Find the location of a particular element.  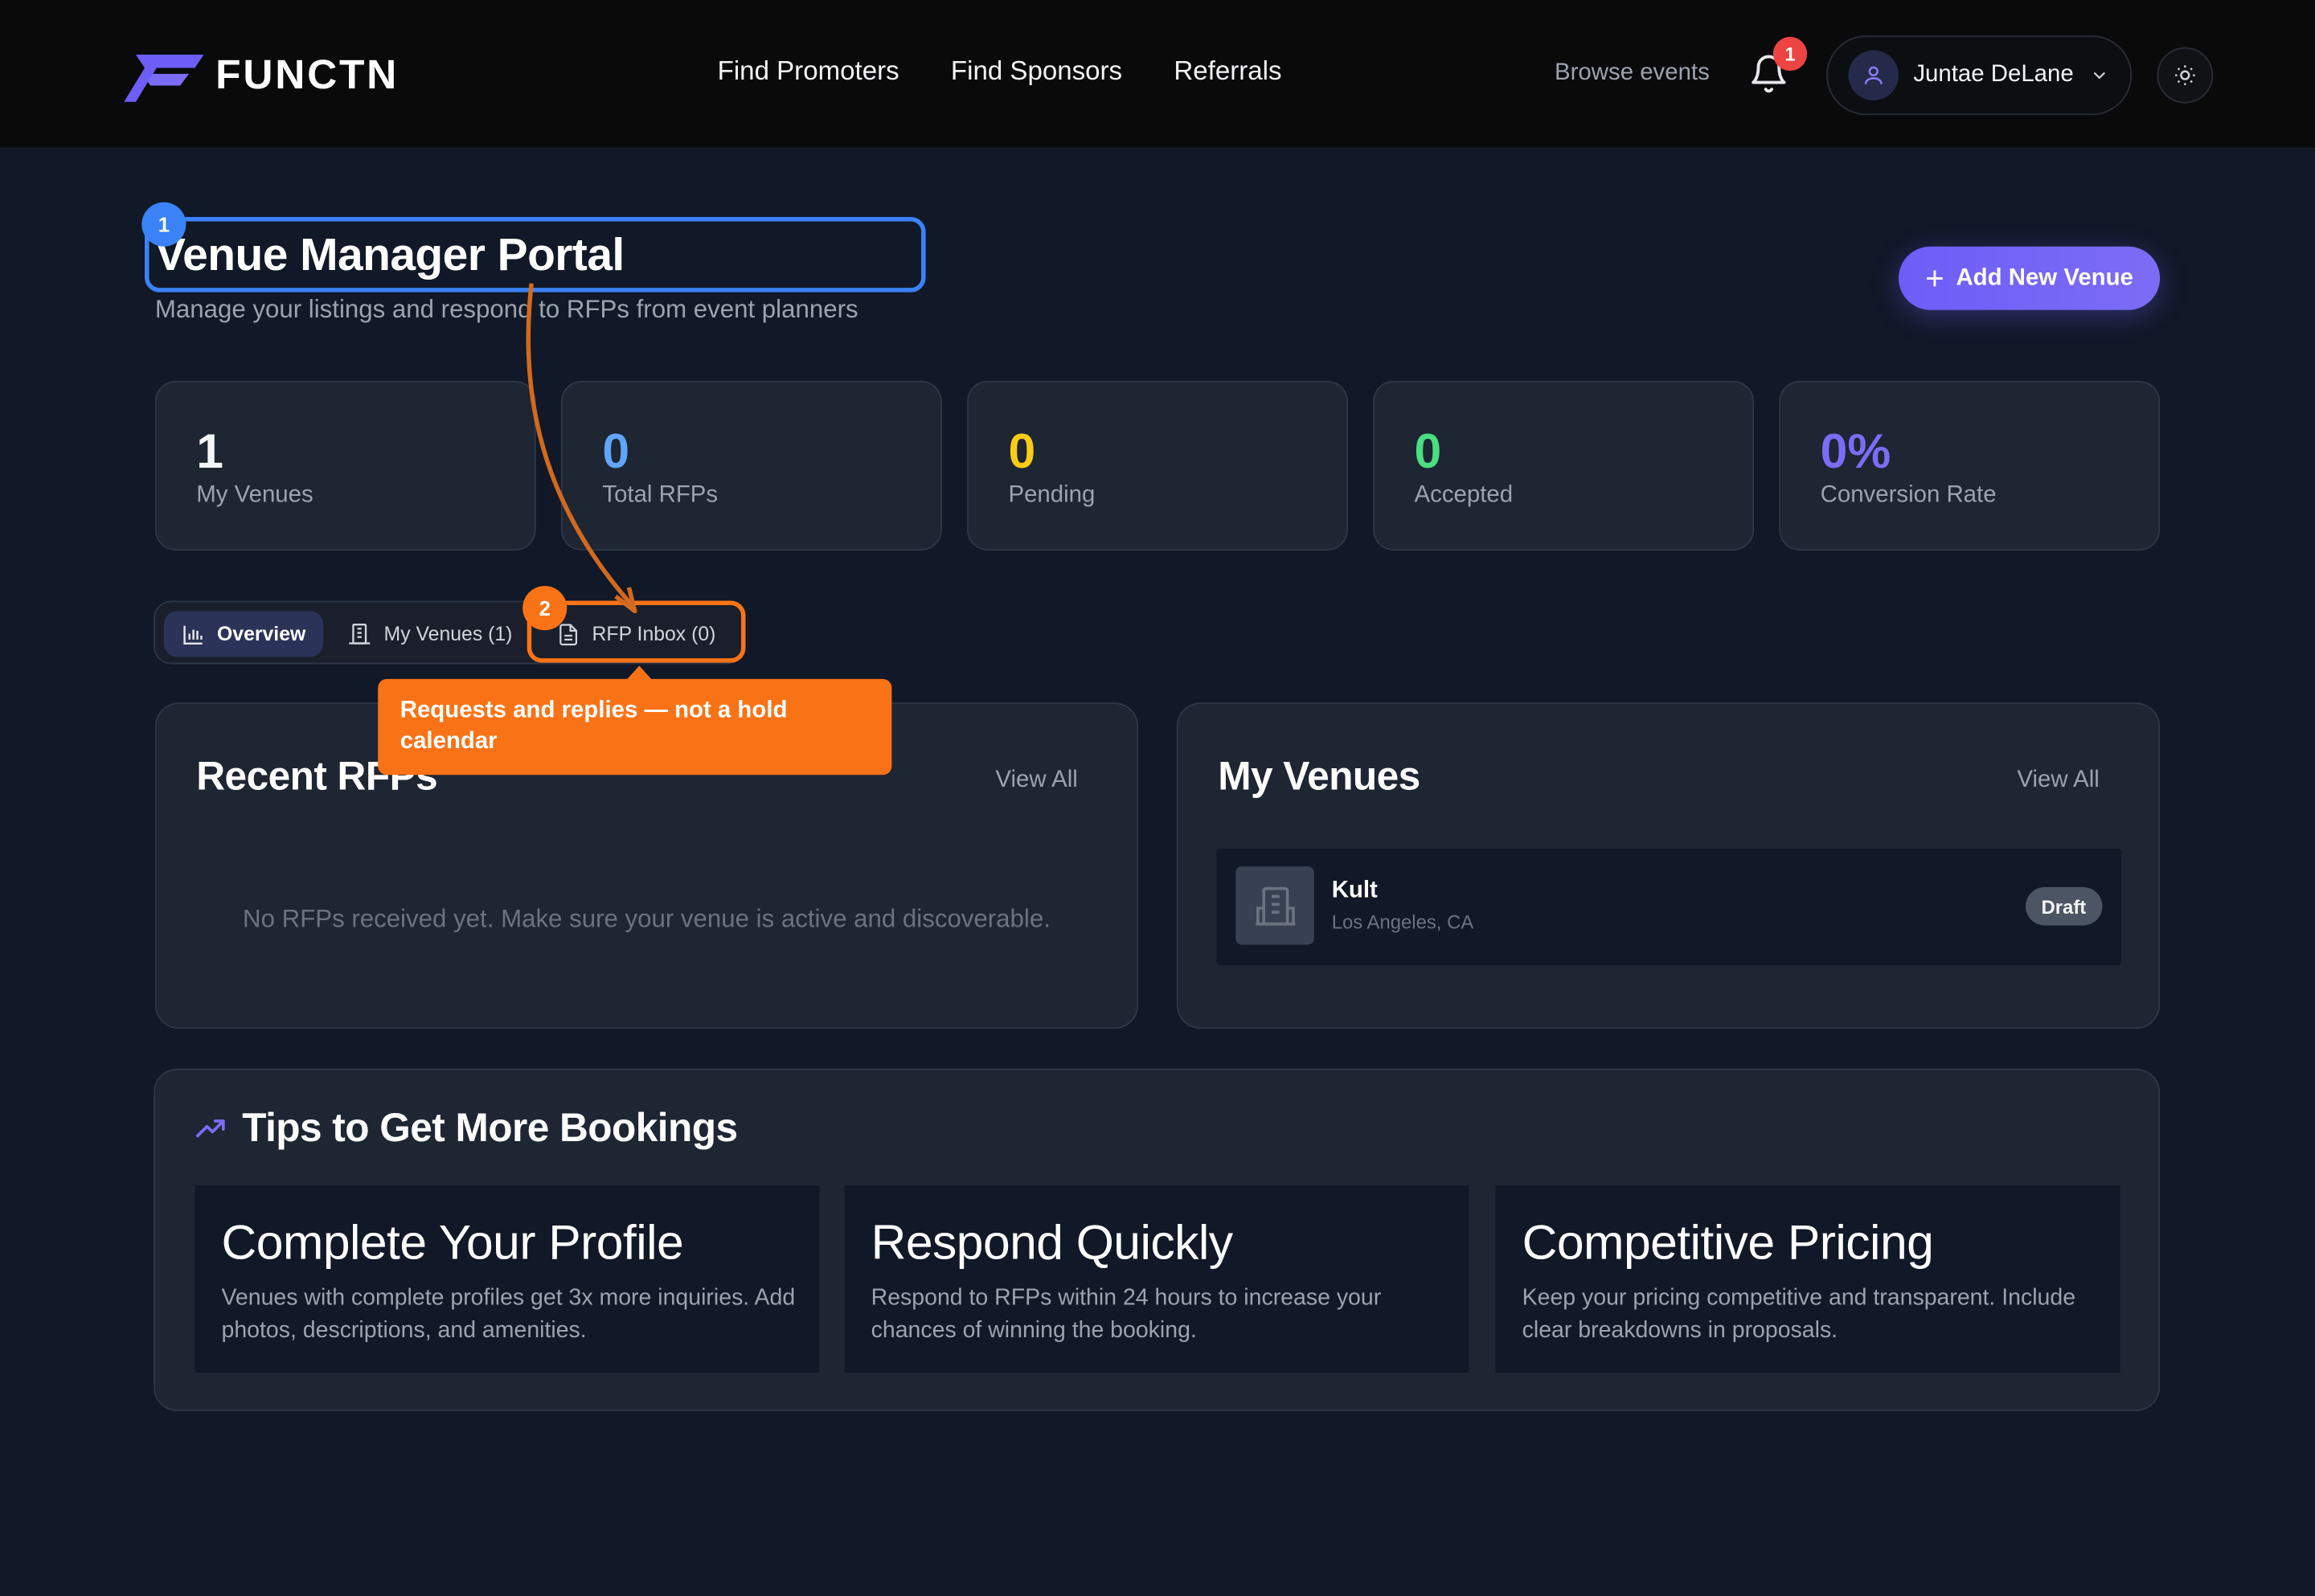

trending-up-icon is located at coordinates (210, 1128).